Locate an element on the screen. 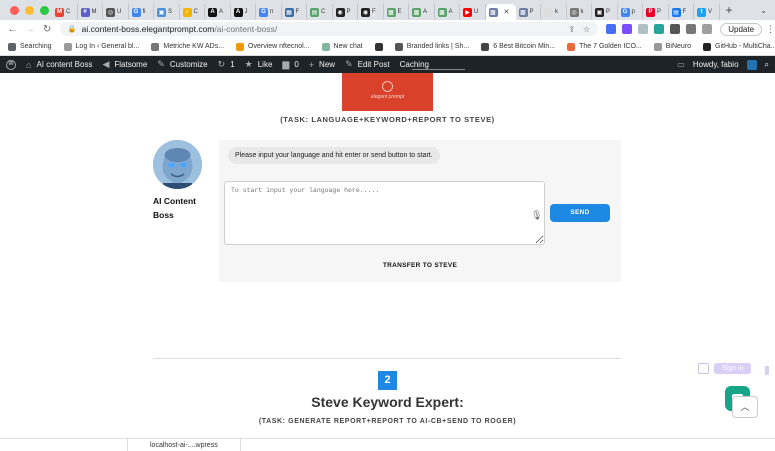 Image resolution: width=775 pixels, height=451 pixels. microphone-icon: 🎙 is located at coordinates (536, 215).